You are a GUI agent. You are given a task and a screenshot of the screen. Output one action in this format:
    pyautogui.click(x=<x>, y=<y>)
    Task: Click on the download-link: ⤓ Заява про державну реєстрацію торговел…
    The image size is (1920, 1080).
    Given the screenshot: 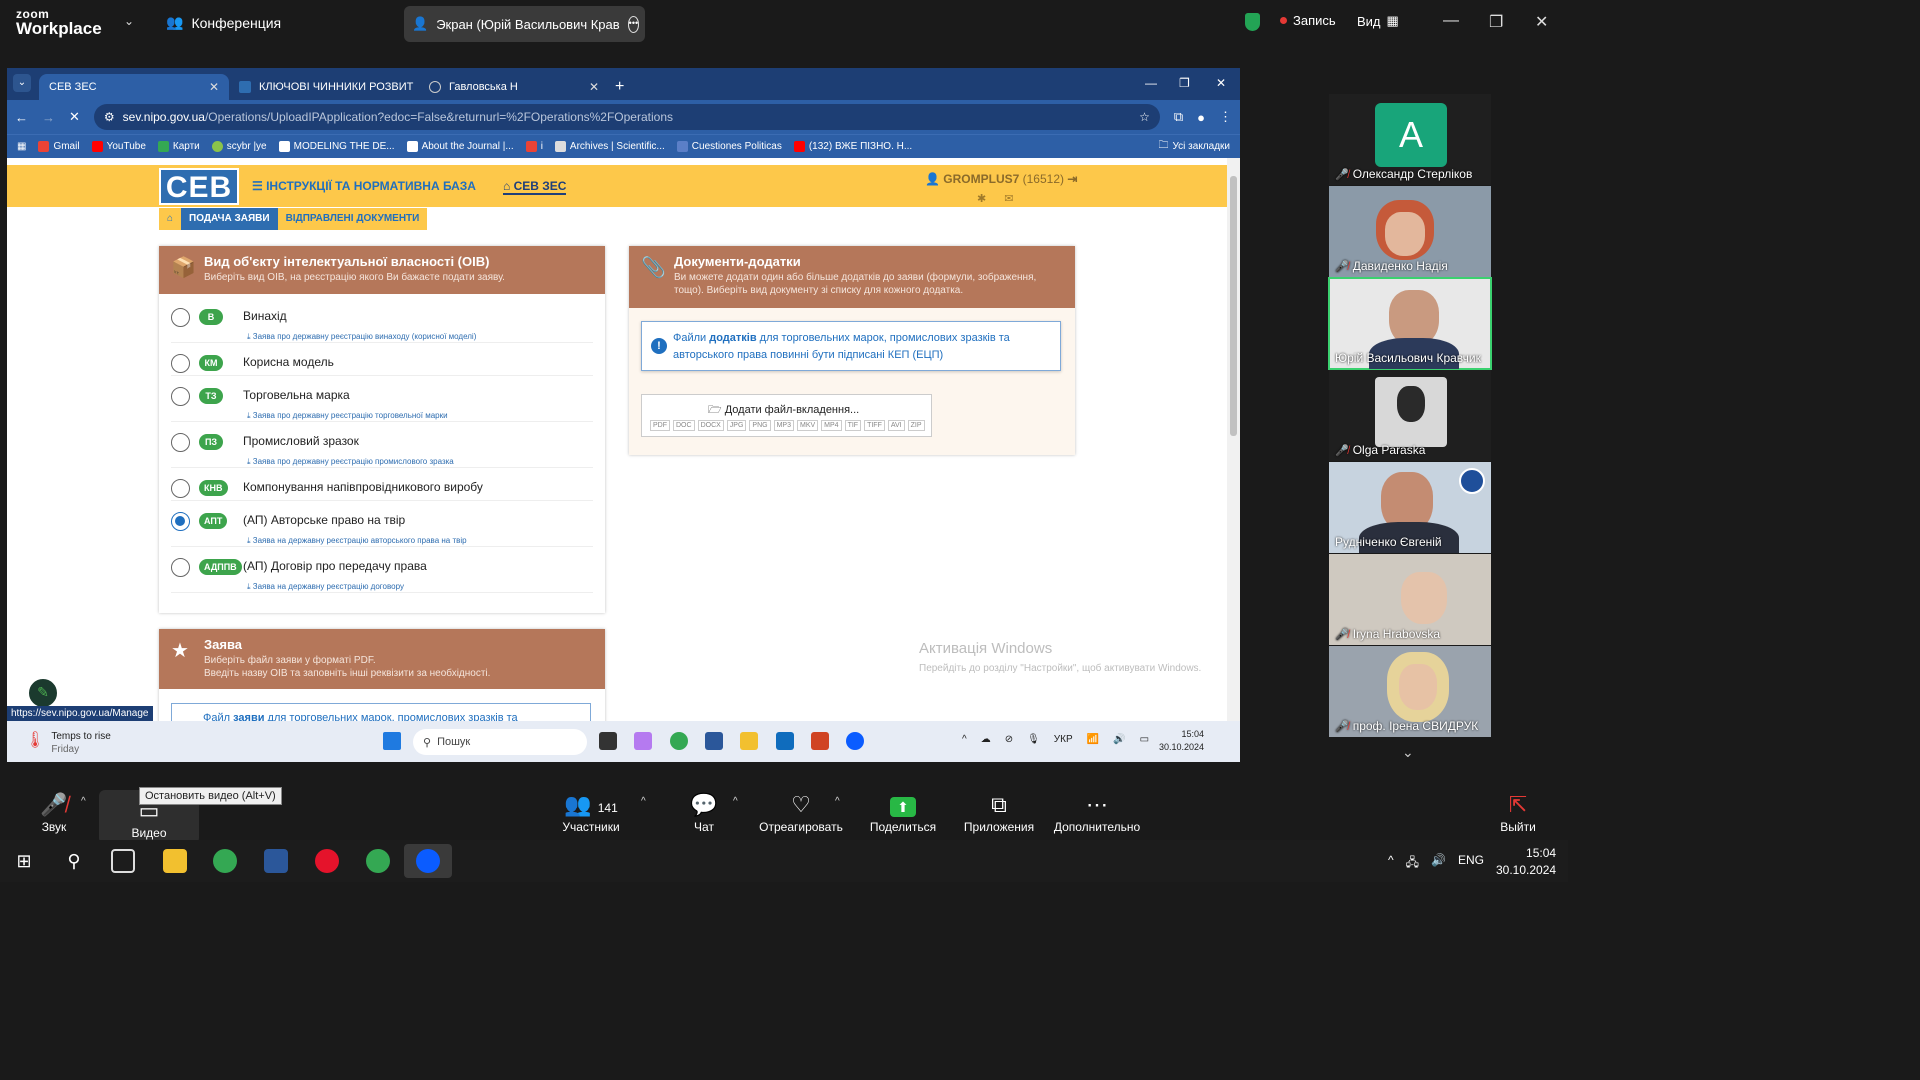 What is the action you would take?
    pyautogui.click(x=347, y=416)
    